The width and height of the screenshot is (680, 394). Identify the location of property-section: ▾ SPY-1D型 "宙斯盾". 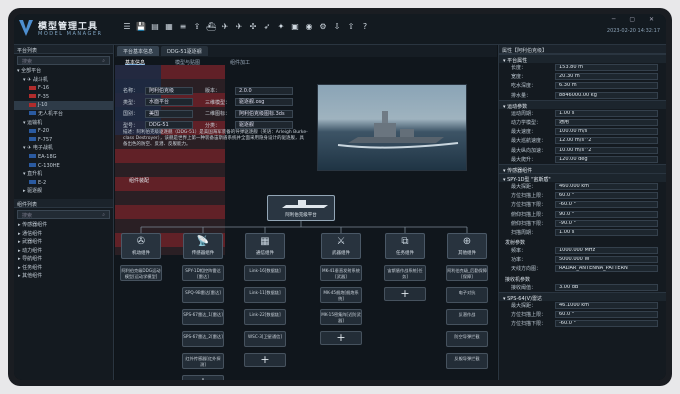
(582, 177).